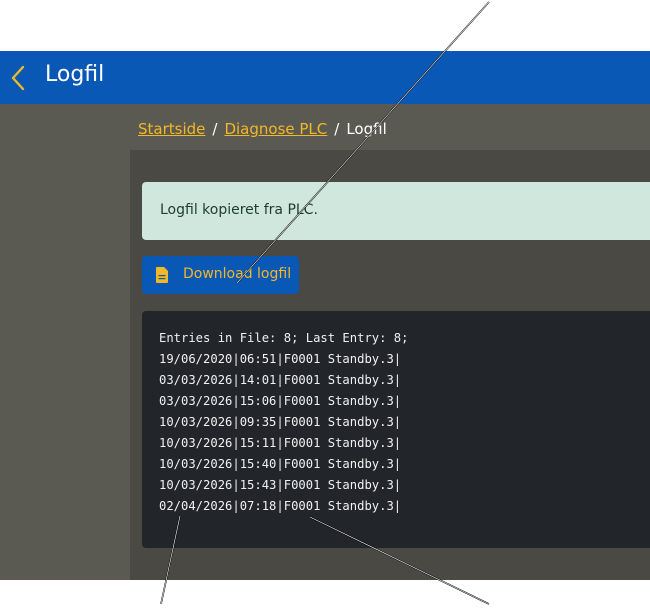 This screenshot has height=611, width=650. I want to click on download-logfile-button: Download logfil, so click(220, 275).